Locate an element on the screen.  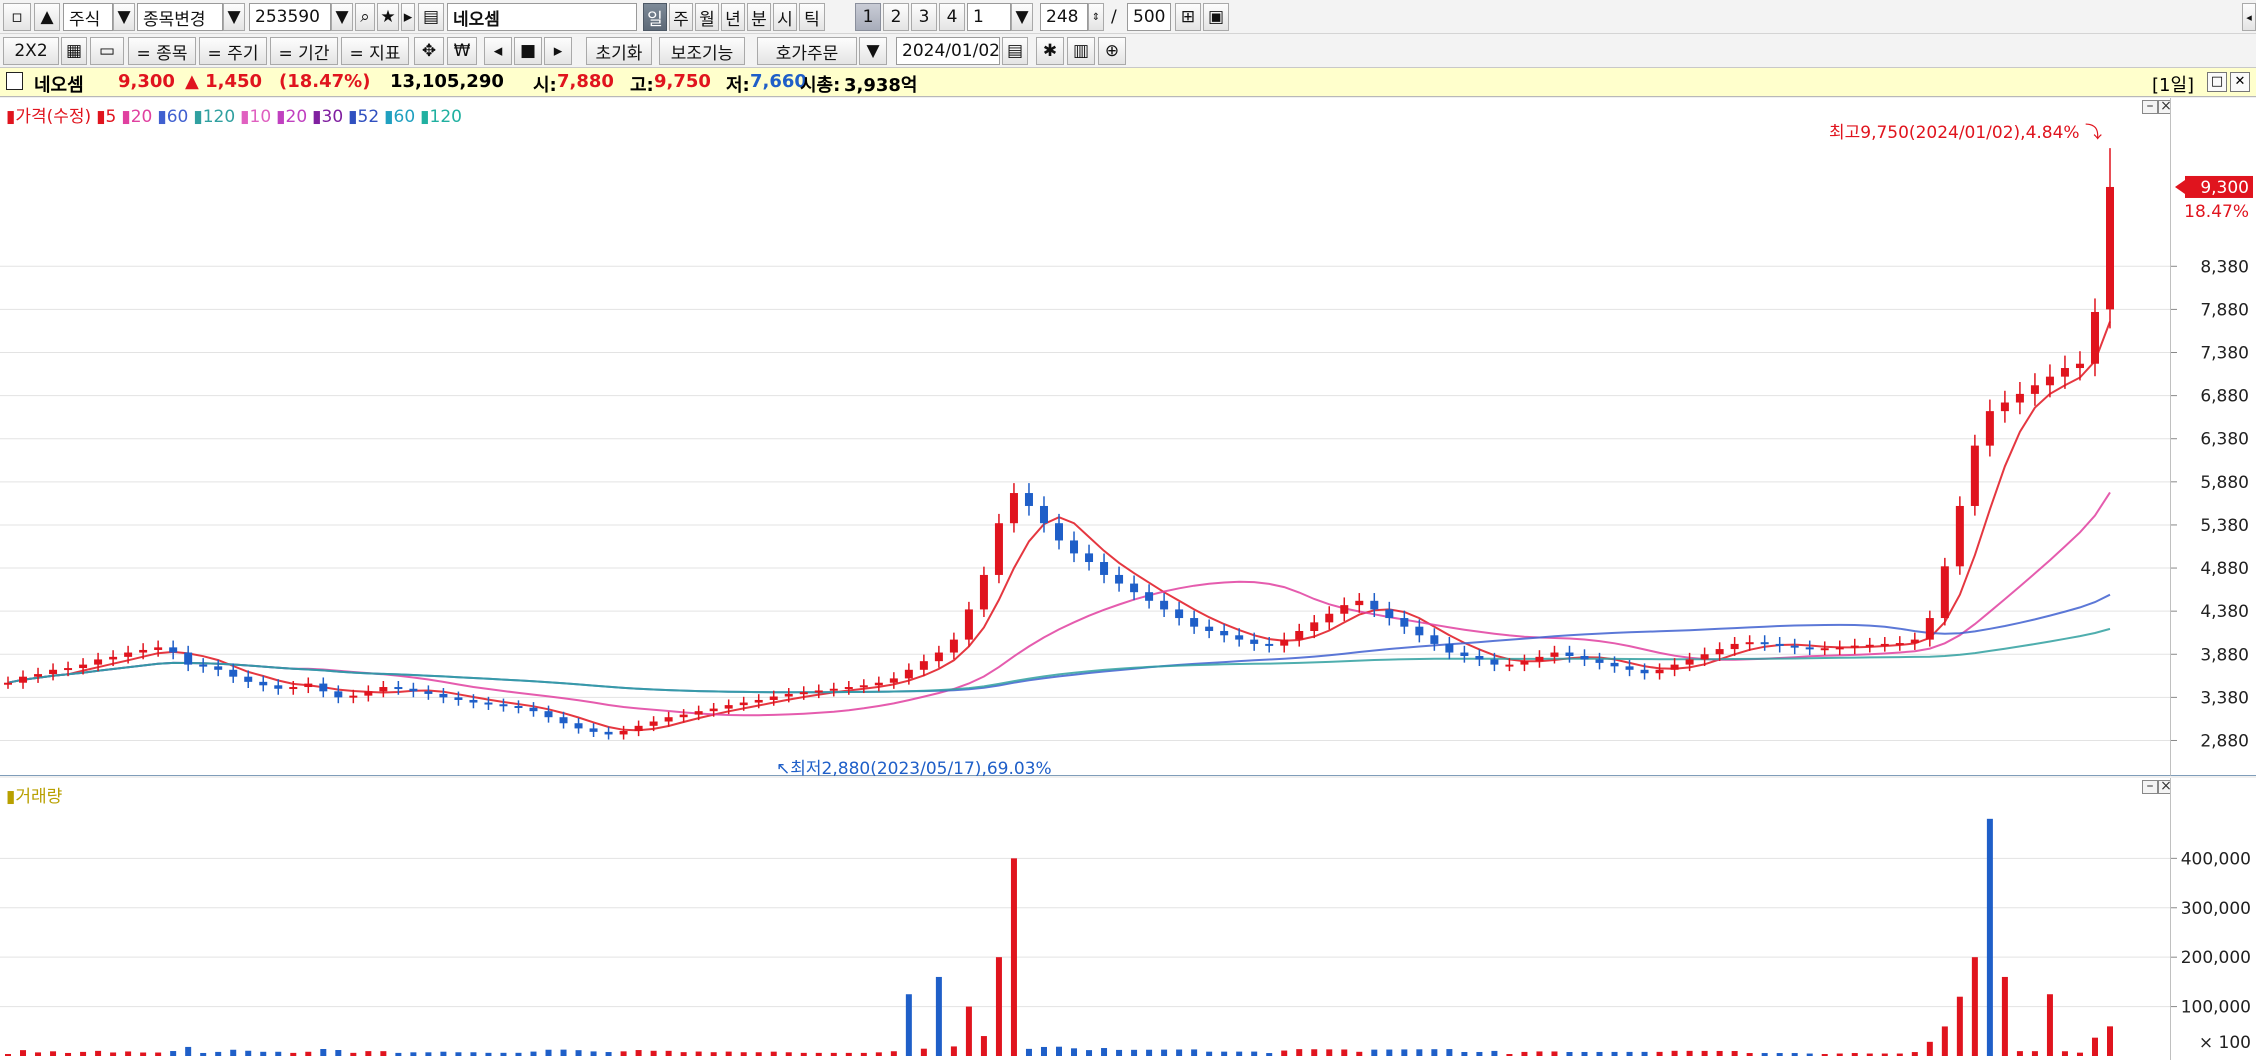
collapse-icon: ▫ is located at coordinates (17, 17).